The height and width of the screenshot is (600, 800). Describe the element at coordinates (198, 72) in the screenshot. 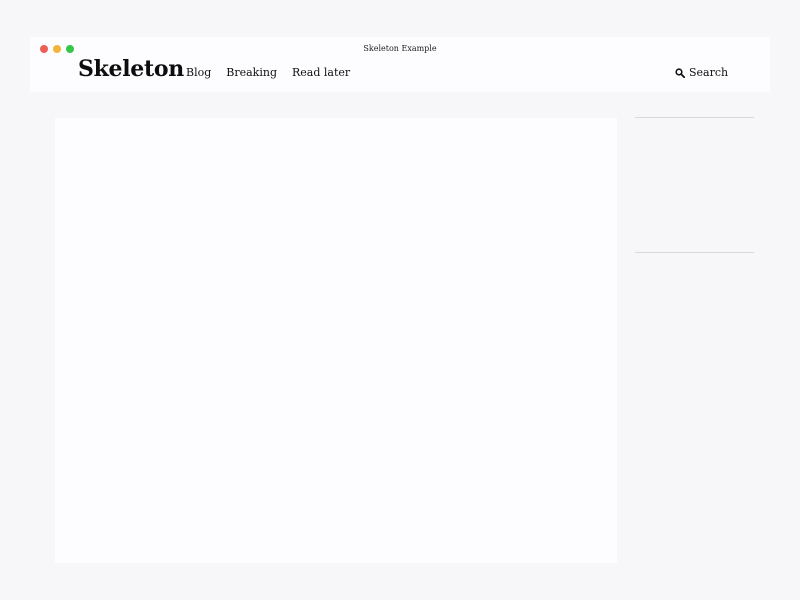

I see `nav-item-blog: Blog` at that location.